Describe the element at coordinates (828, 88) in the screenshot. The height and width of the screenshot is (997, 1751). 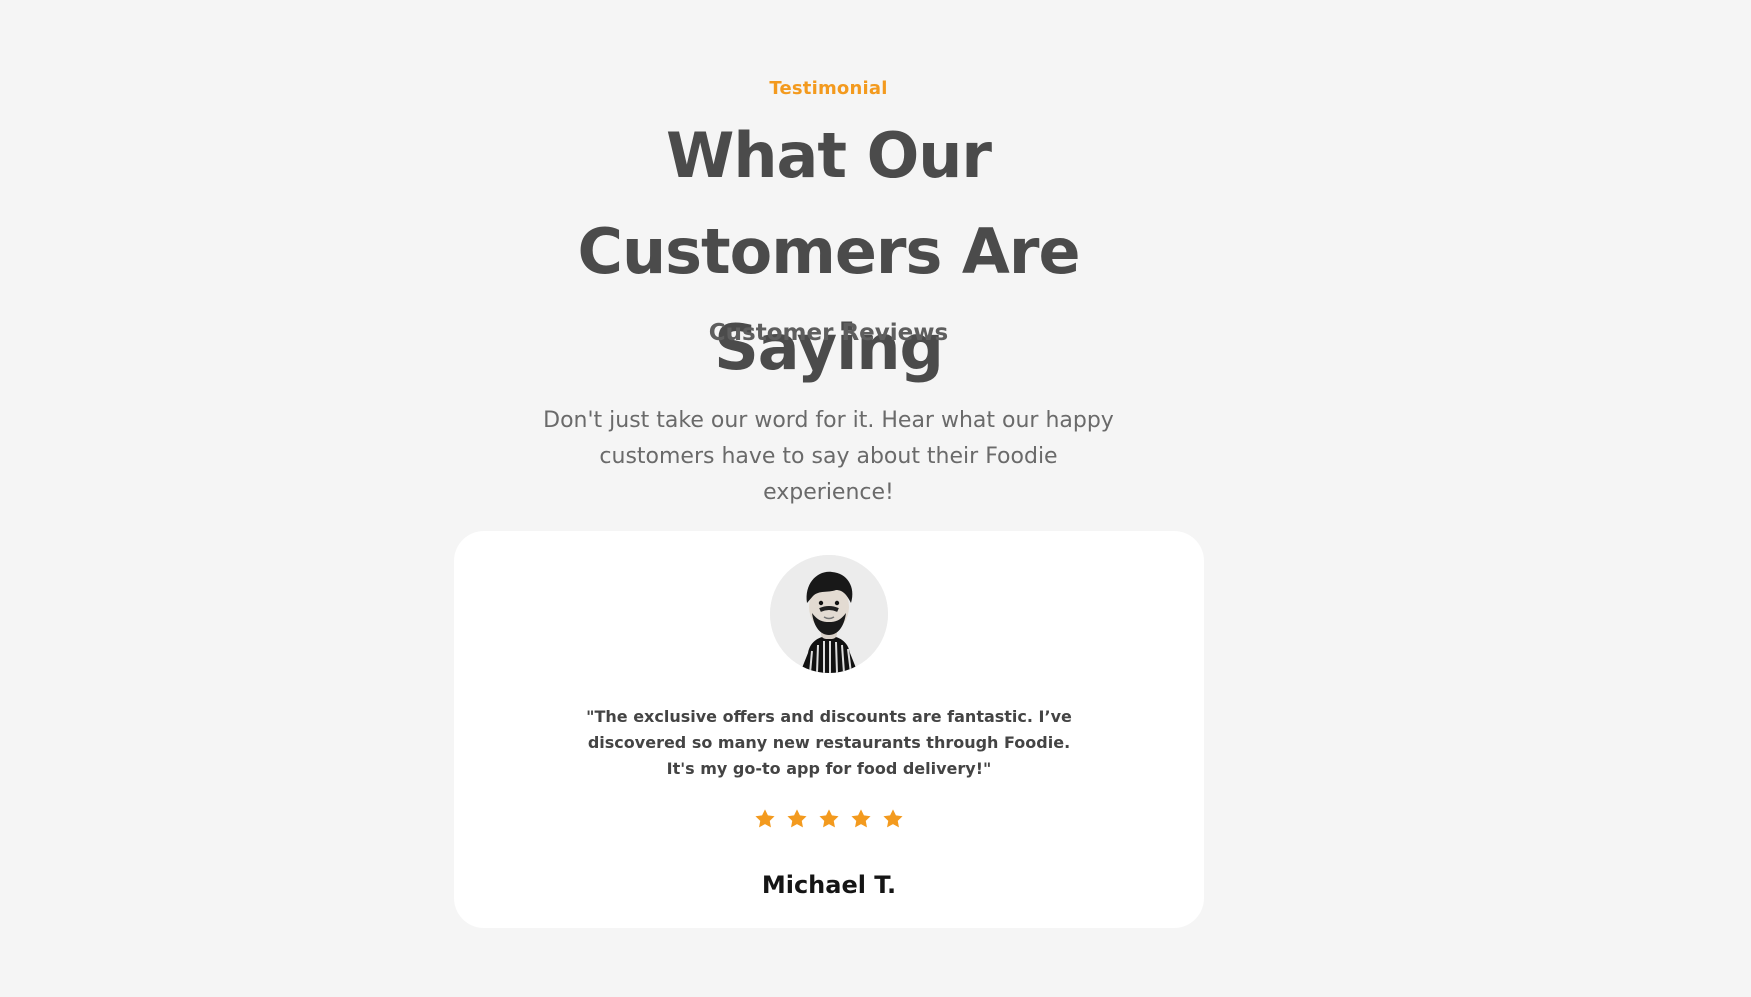
I see `section-eyebrow: Testimonial` at that location.